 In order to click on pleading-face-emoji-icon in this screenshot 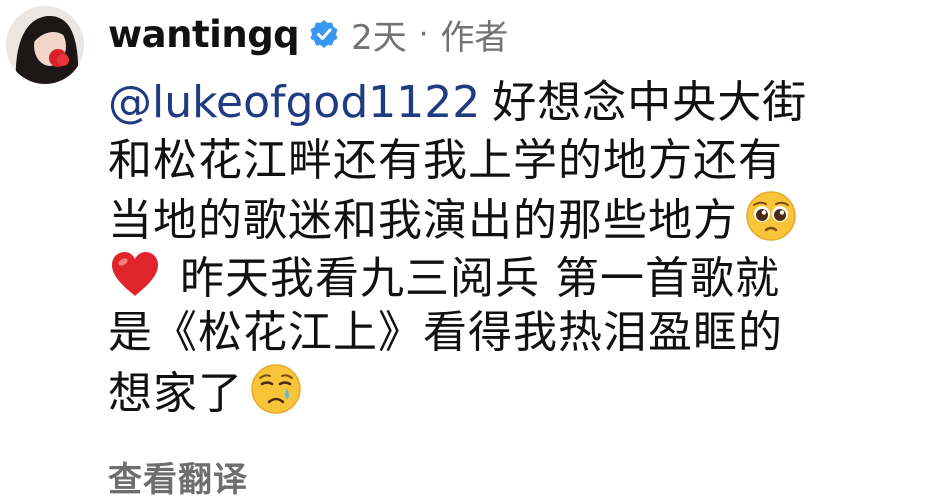, I will do `click(771, 216)`.